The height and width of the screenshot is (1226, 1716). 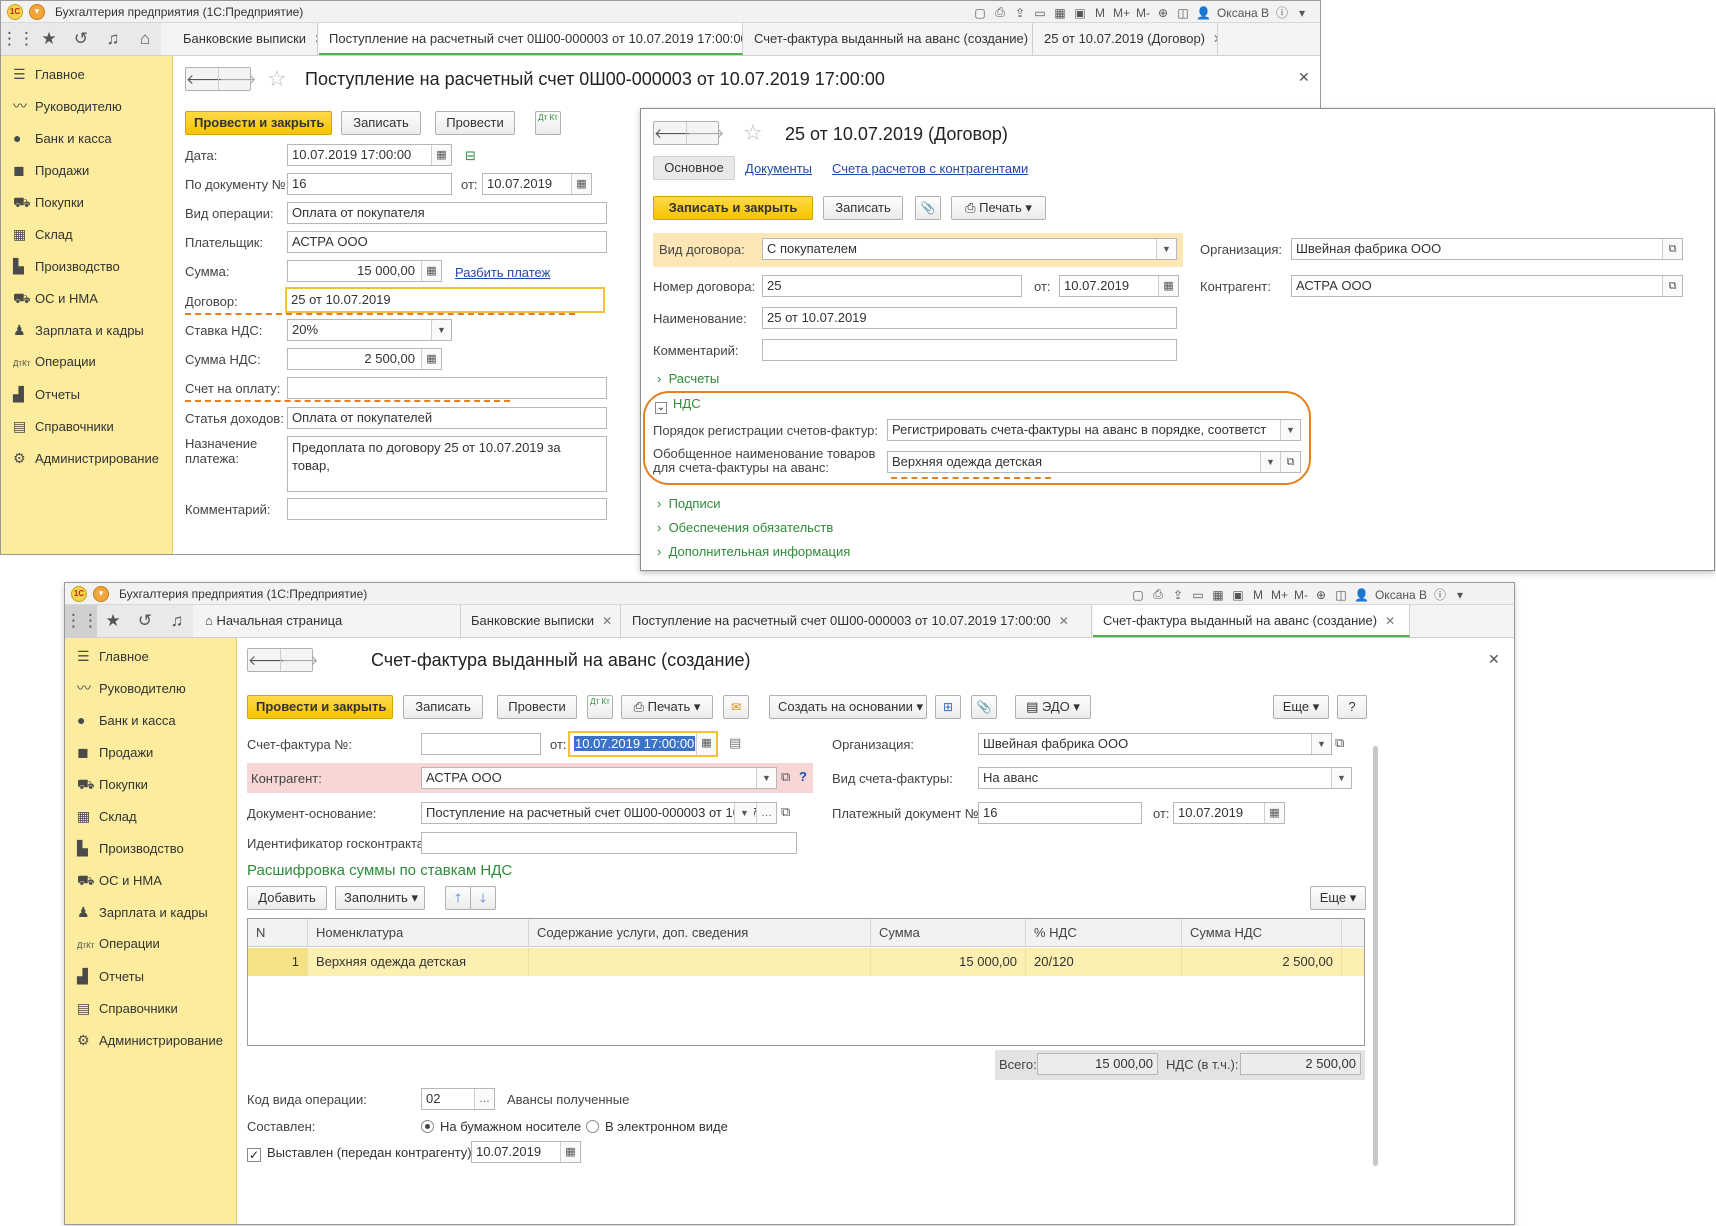 What do you see at coordinates (107, 816) in the screenshot?
I see `sidebar-item-warehouse: ▦ Склад` at bounding box center [107, 816].